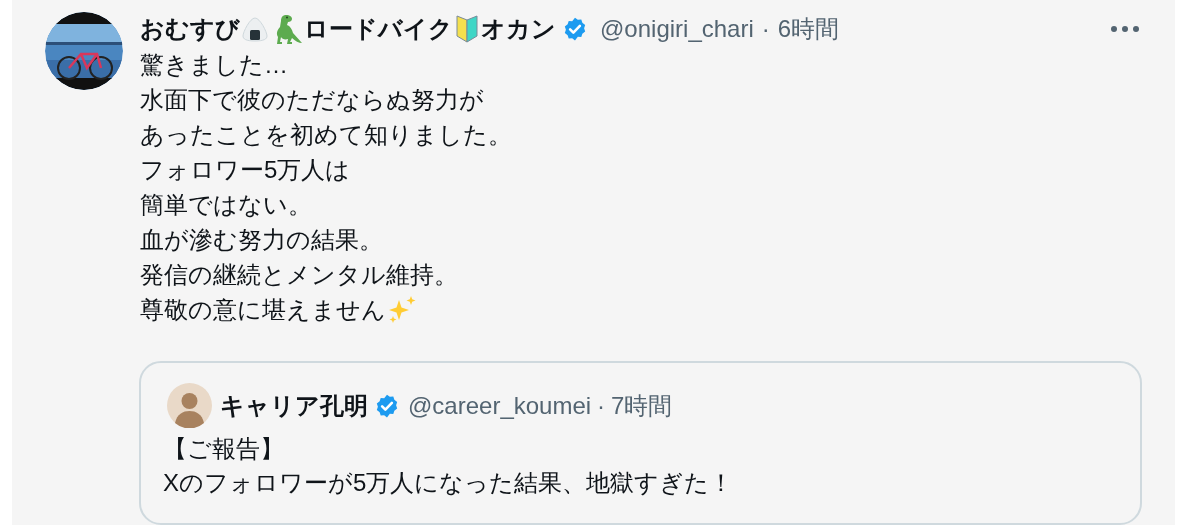 This screenshot has width=1200, height=525. I want to click on post-text-line: 簡単ではない。, so click(226, 205).